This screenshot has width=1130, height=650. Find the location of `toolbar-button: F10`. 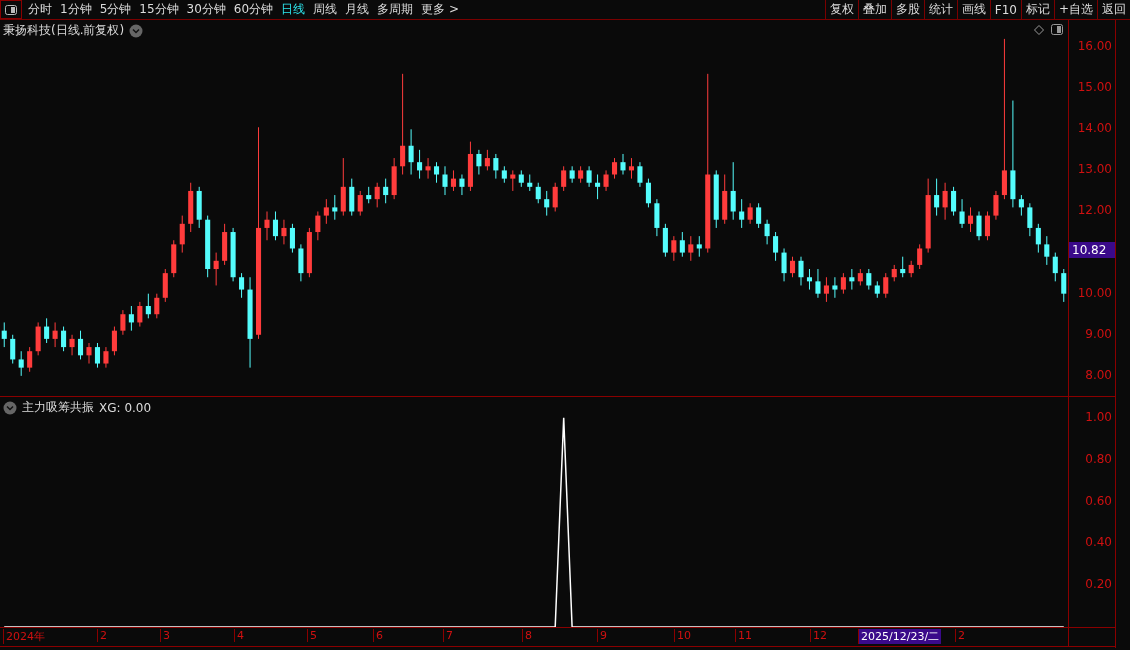

toolbar-button: F10 is located at coordinates (1005, 9).